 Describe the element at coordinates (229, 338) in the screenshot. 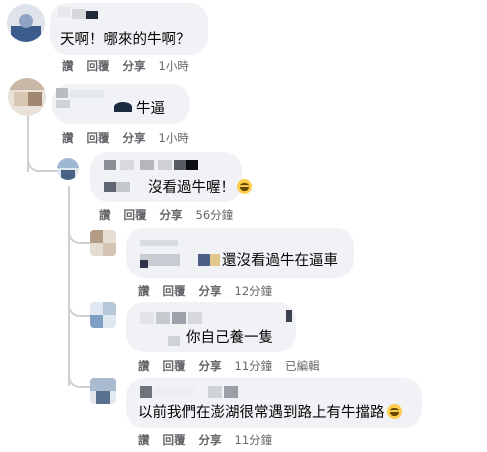

I see `comment-text: 你自己養一隻` at that location.